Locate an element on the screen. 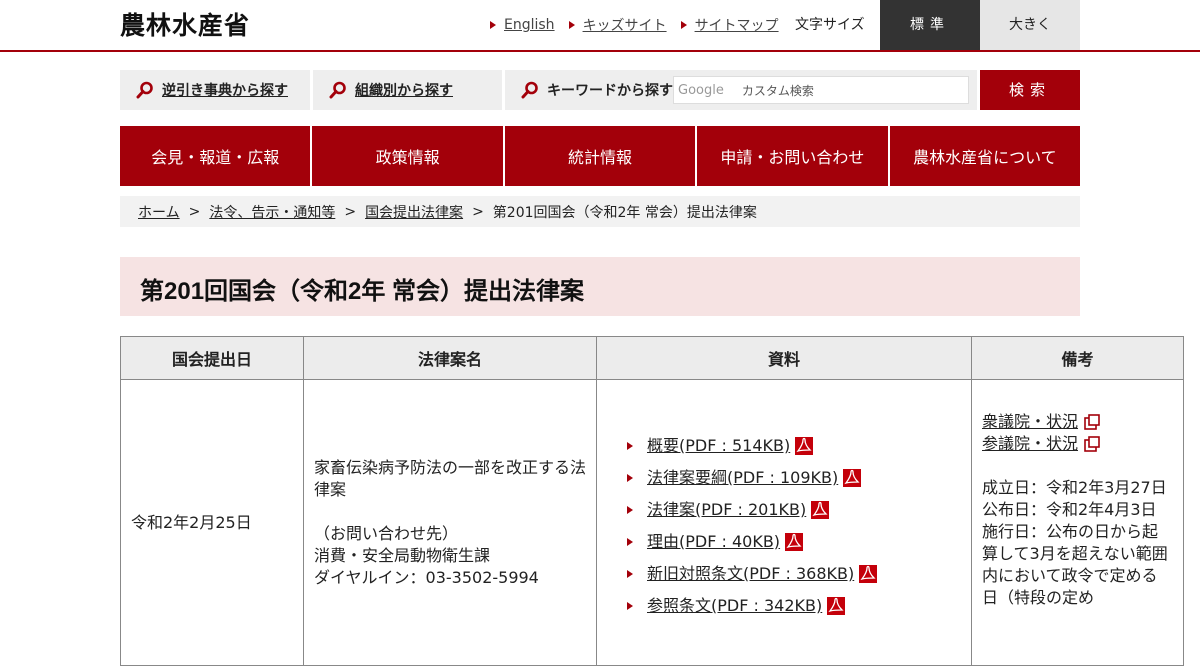 The width and height of the screenshot is (1200, 666). document-link-reference: 参照条文(PDF : 342KB) is located at coordinates (734, 606).